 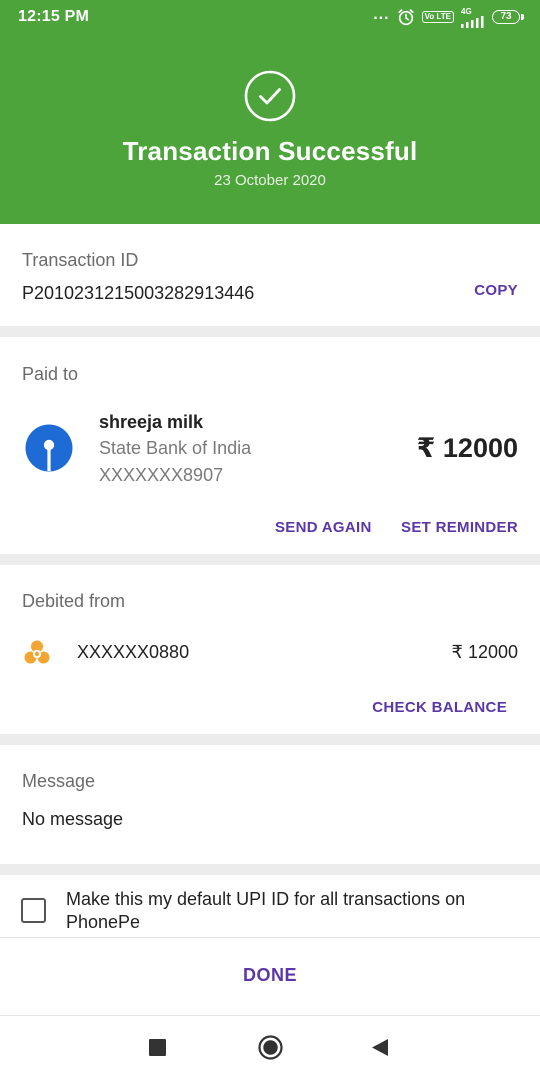 I want to click on signal-icon, so click(x=472, y=21).